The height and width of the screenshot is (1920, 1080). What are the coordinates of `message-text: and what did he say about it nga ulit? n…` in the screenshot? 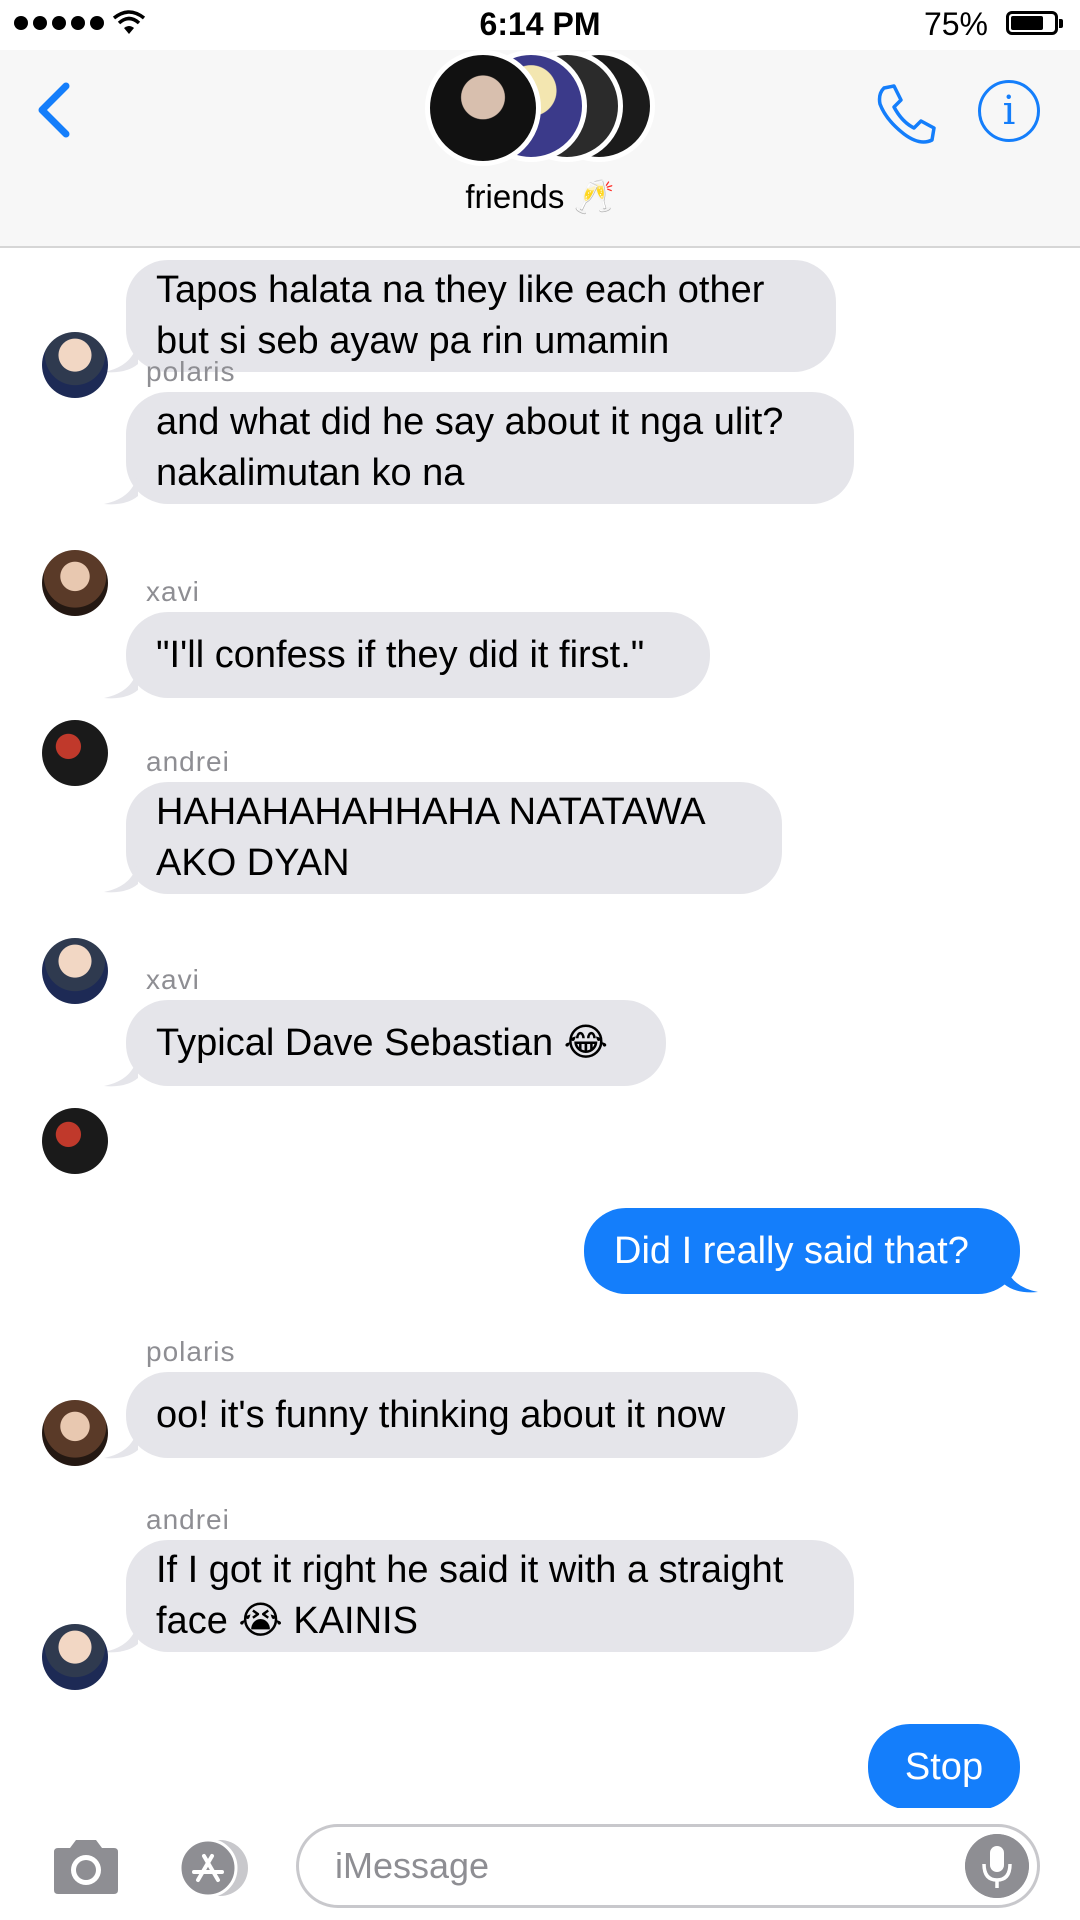 It's located at (470, 447).